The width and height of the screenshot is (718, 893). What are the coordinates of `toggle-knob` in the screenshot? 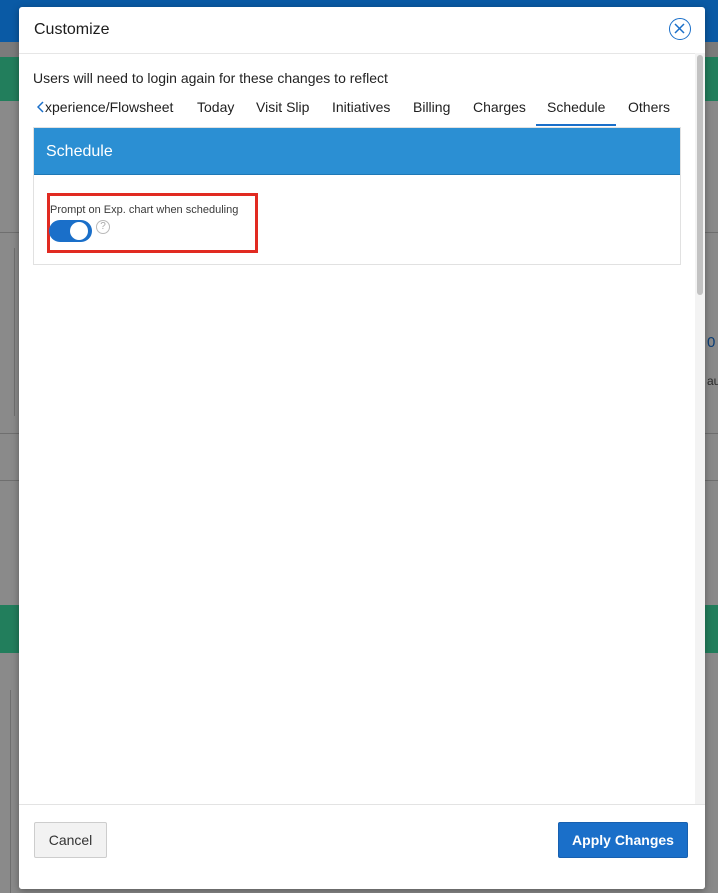 It's located at (79, 231).